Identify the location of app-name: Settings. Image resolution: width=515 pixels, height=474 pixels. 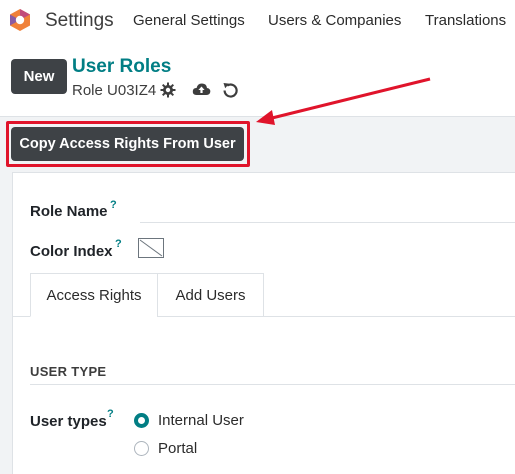
(79, 21).